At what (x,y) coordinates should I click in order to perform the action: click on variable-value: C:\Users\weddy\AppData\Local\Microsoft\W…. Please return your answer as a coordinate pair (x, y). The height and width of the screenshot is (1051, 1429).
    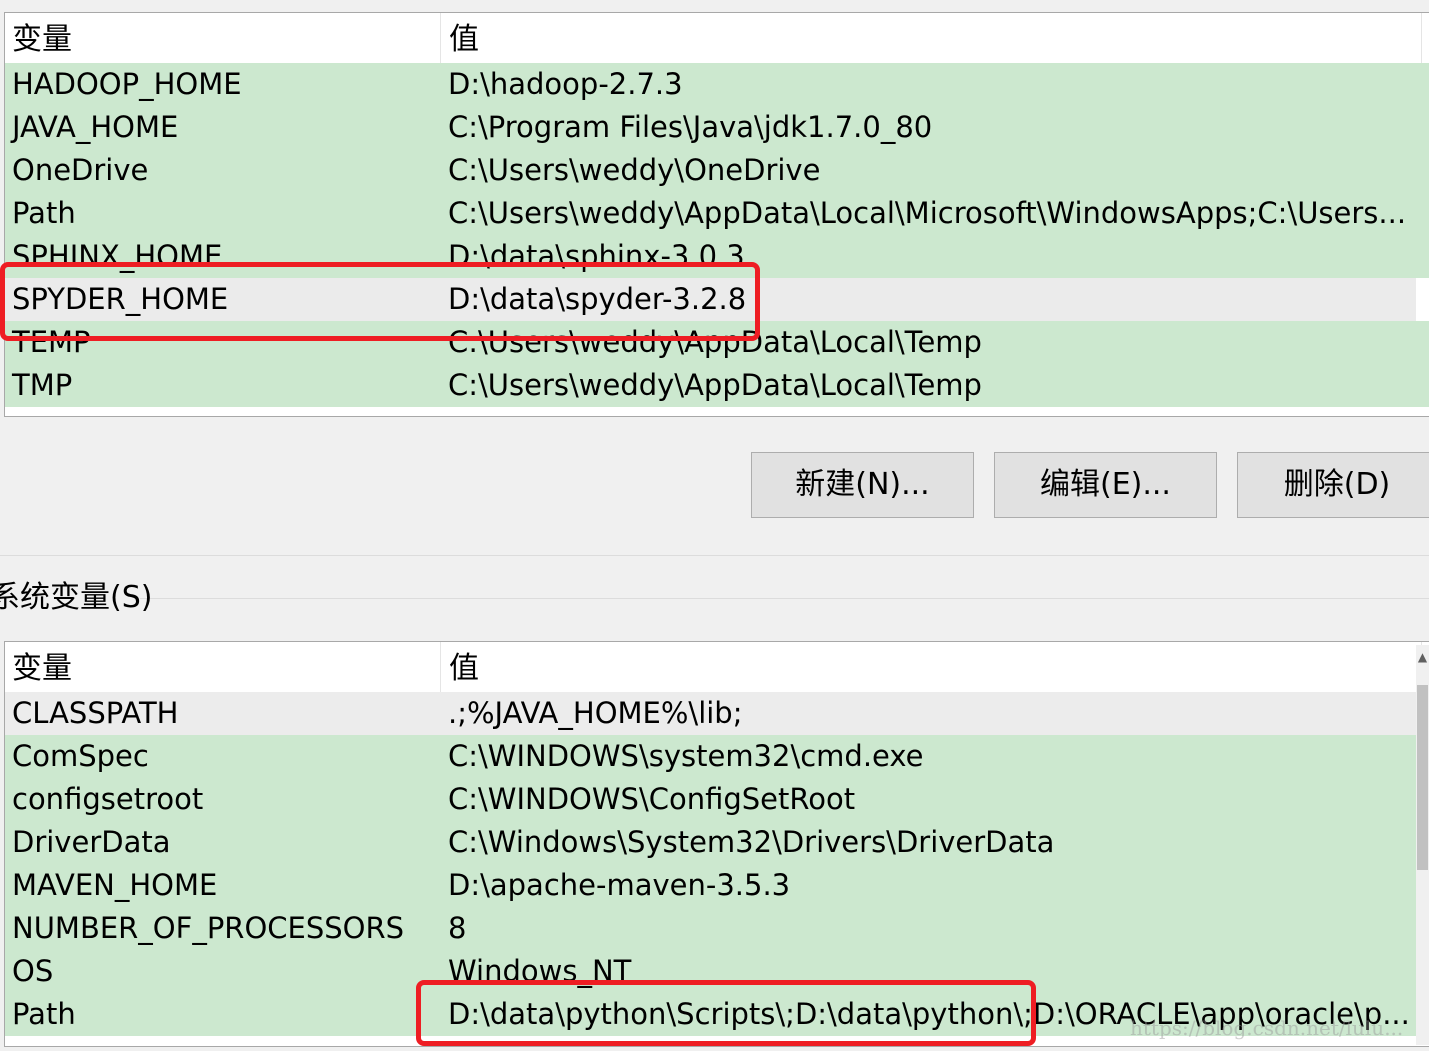
    Looking at the image, I should click on (927, 213).